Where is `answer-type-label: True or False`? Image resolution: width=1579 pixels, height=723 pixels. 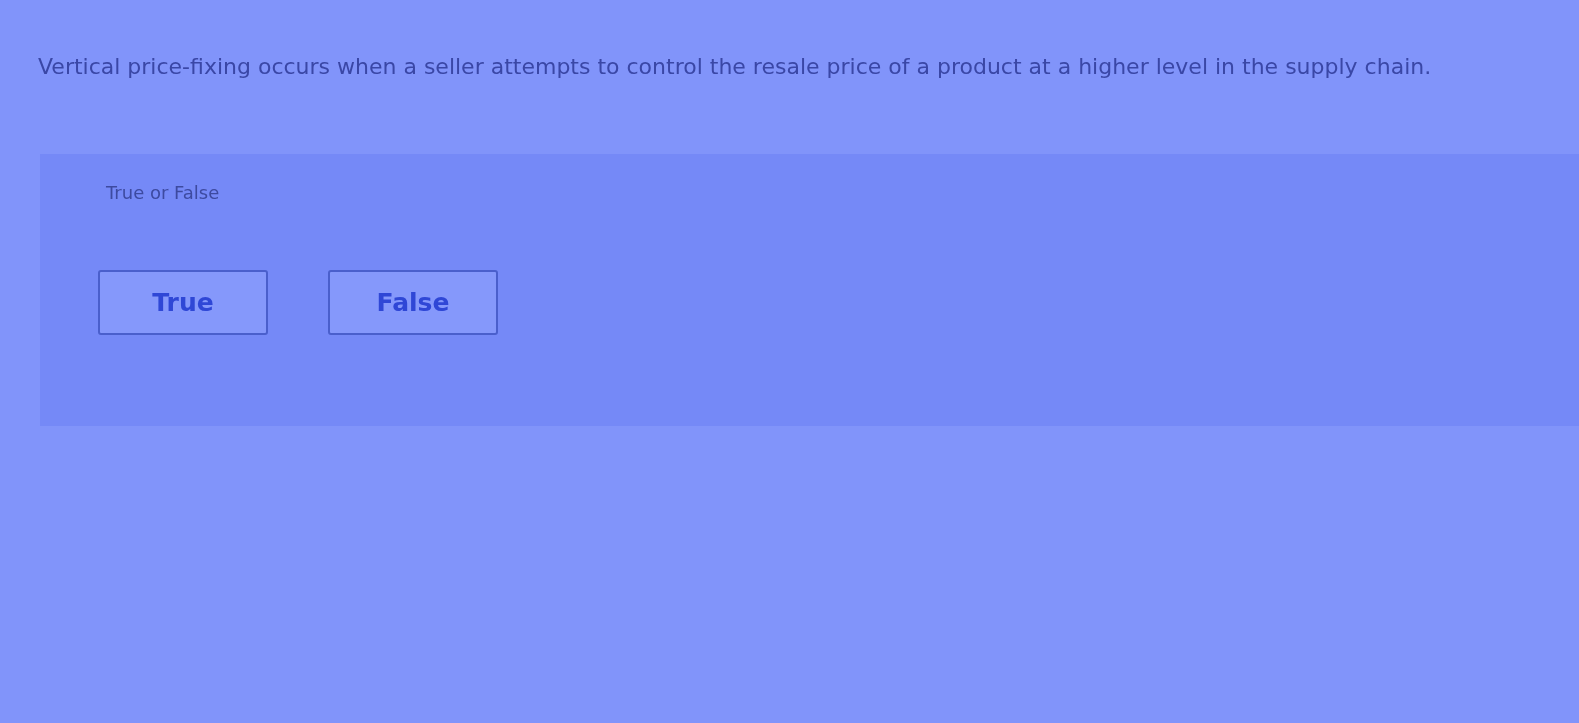
answer-type-label: True or False is located at coordinates (163, 193).